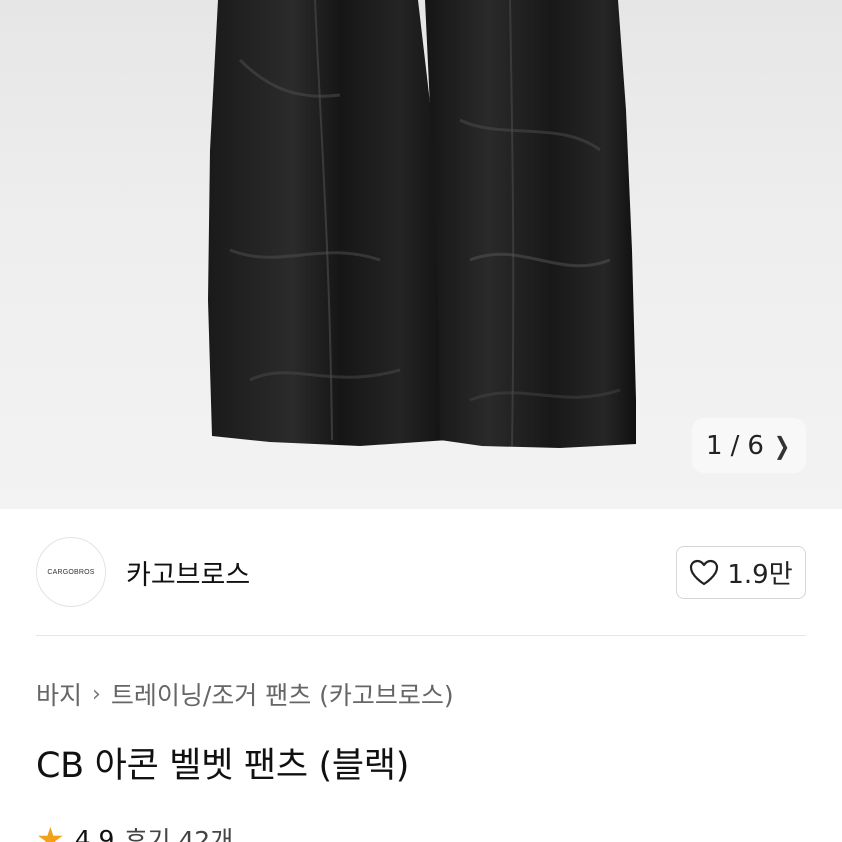 The width and height of the screenshot is (842, 842). Describe the element at coordinates (96, 694) in the screenshot. I see `chevron-right-icon: ›` at that location.